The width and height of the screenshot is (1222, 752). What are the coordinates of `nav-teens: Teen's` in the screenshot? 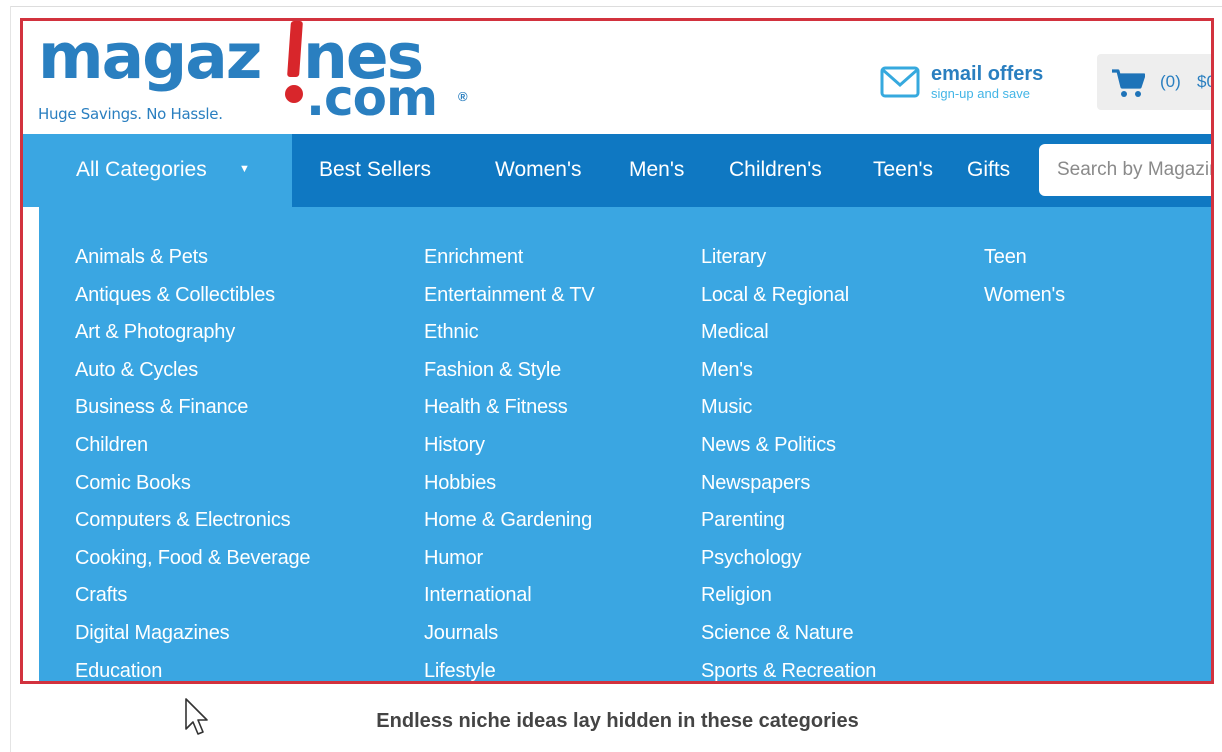 It's located at (903, 170).